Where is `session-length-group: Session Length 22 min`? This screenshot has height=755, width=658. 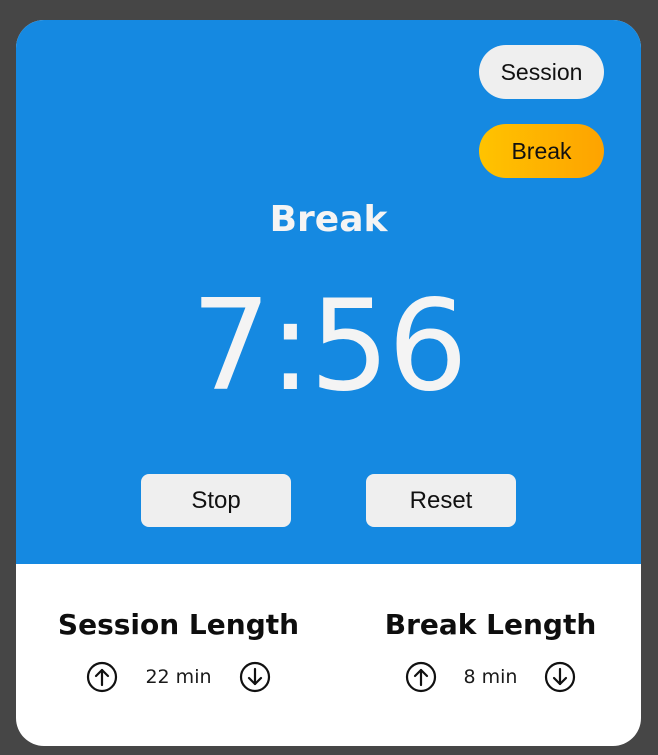
session-length-group: Session Length 22 min is located at coordinates (178, 650).